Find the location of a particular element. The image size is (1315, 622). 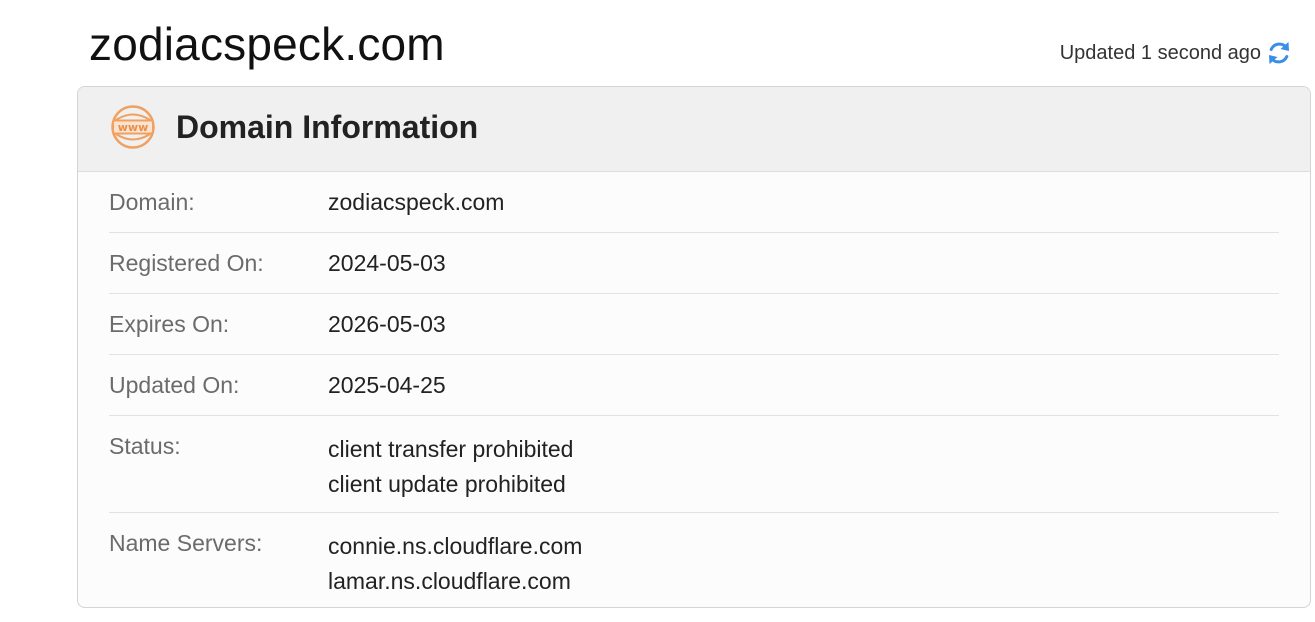

card-title: Domain Information is located at coordinates (327, 127).